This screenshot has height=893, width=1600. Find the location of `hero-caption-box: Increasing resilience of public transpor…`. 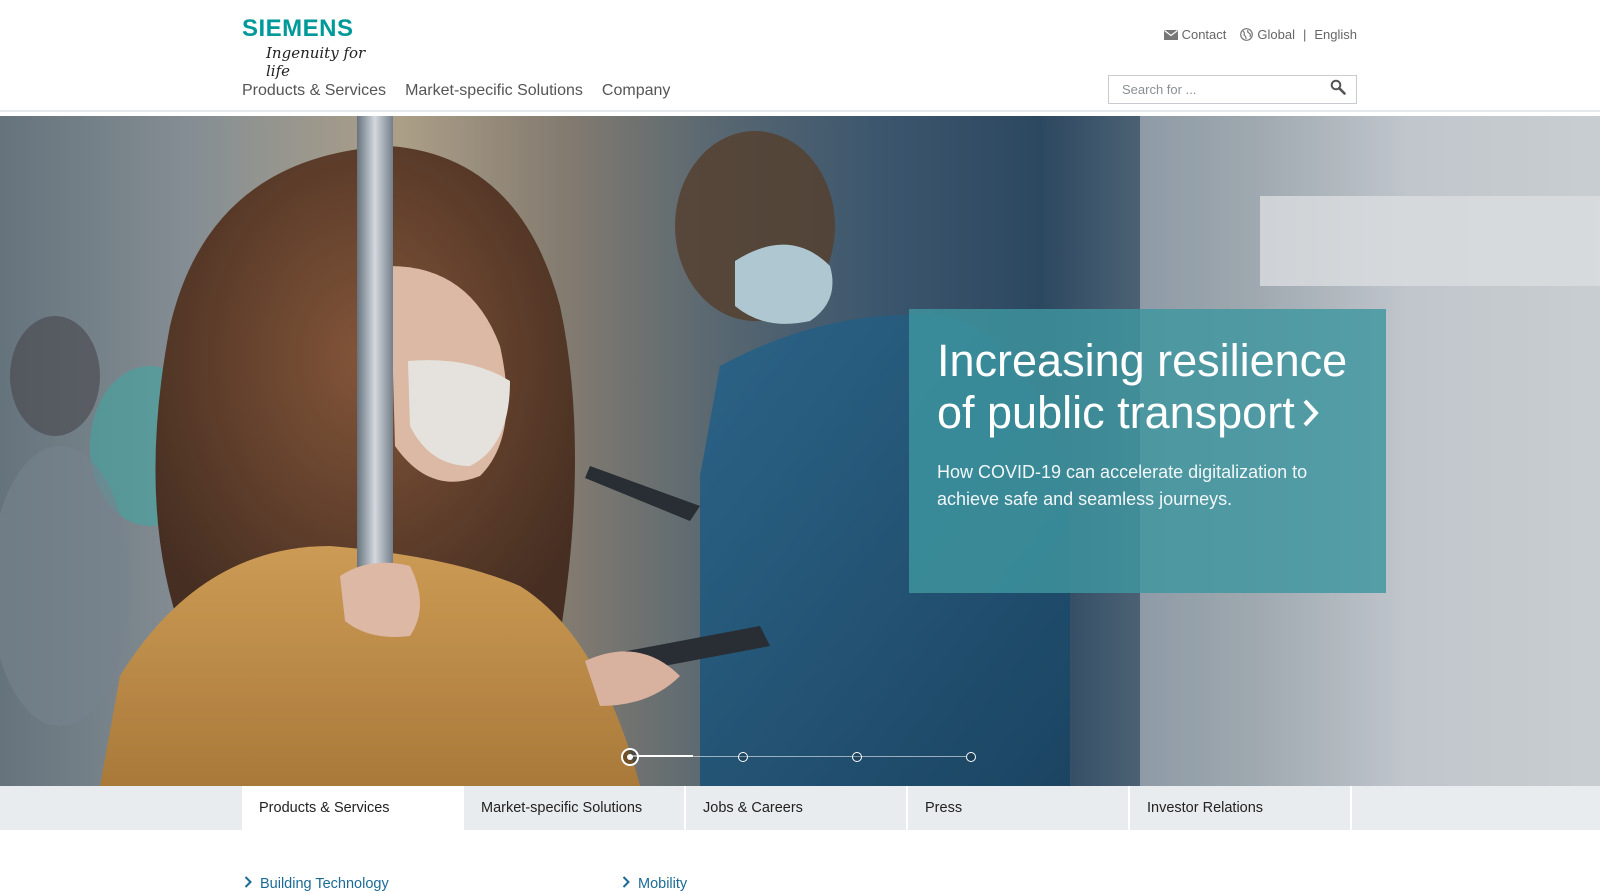

hero-caption-box: Increasing resilience of public transpor… is located at coordinates (1147, 451).